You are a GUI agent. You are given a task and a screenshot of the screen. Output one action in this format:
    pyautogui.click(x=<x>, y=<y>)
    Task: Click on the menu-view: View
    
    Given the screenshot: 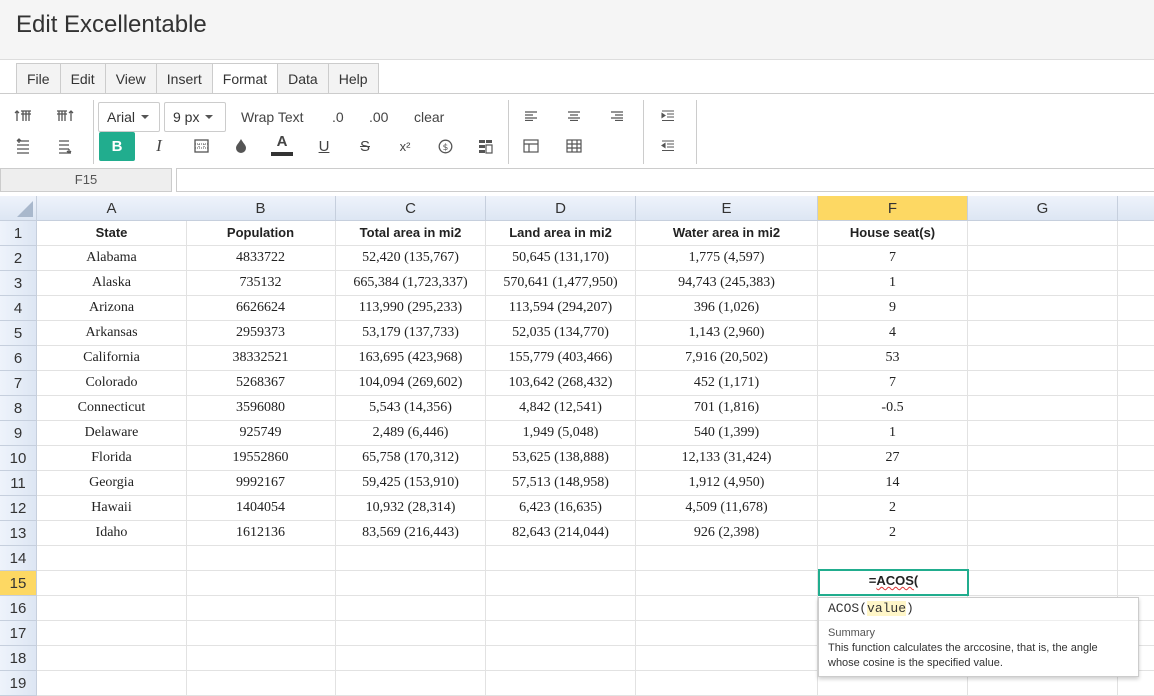 What is the action you would take?
    pyautogui.click(x=131, y=79)
    